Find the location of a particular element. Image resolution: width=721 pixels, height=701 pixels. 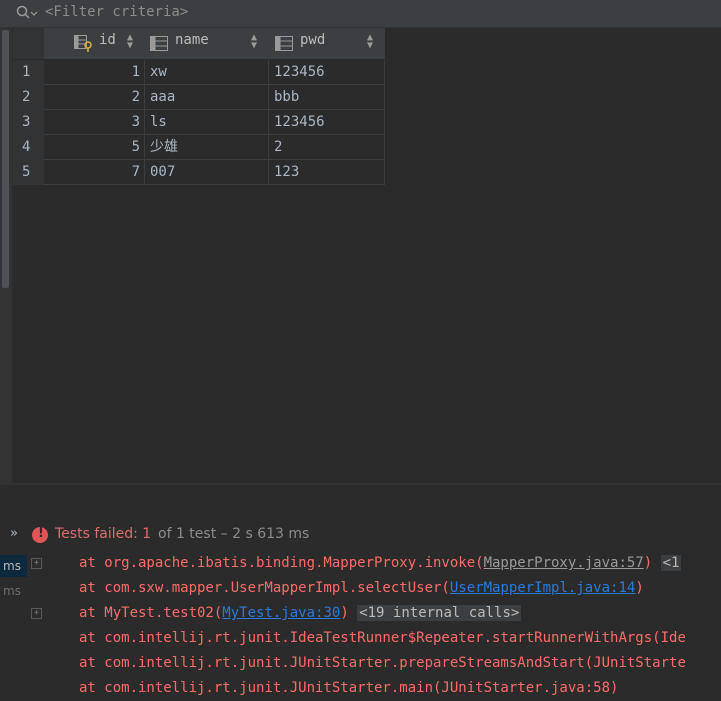

cell-pwd: 123 is located at coordinates (327, 172).